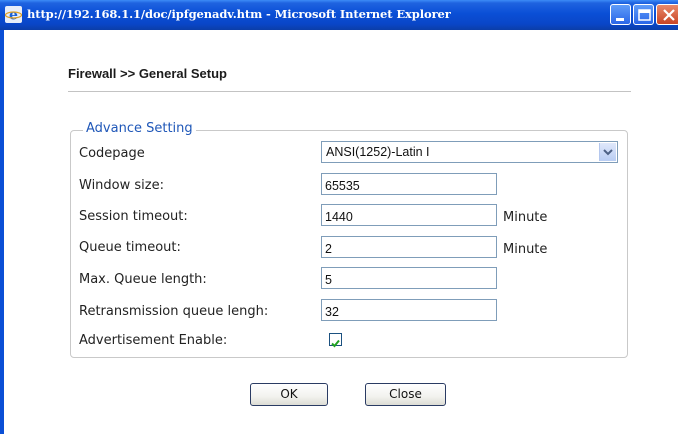 This screenshot has height=434, width=678. Describe the element at coordinates (121, 185) in the screenshot. I see `window-size-label: Window size:` at that location.